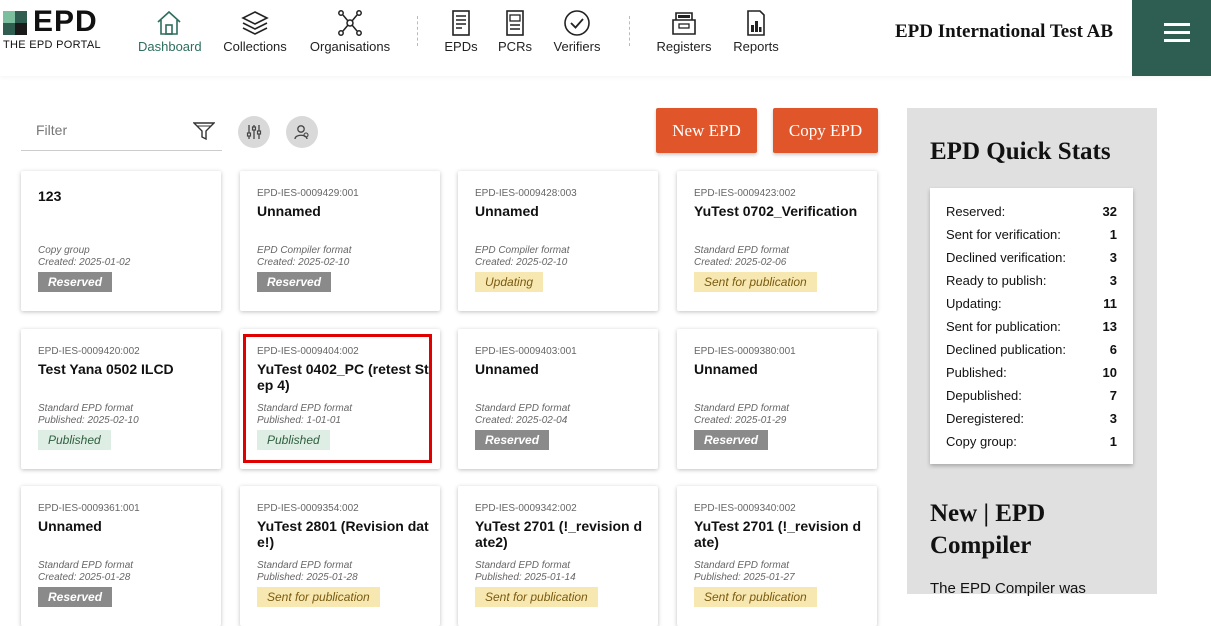 The height and width of the screenshot is (626, 1211). I want to click on home-icon, so click(169, 22).